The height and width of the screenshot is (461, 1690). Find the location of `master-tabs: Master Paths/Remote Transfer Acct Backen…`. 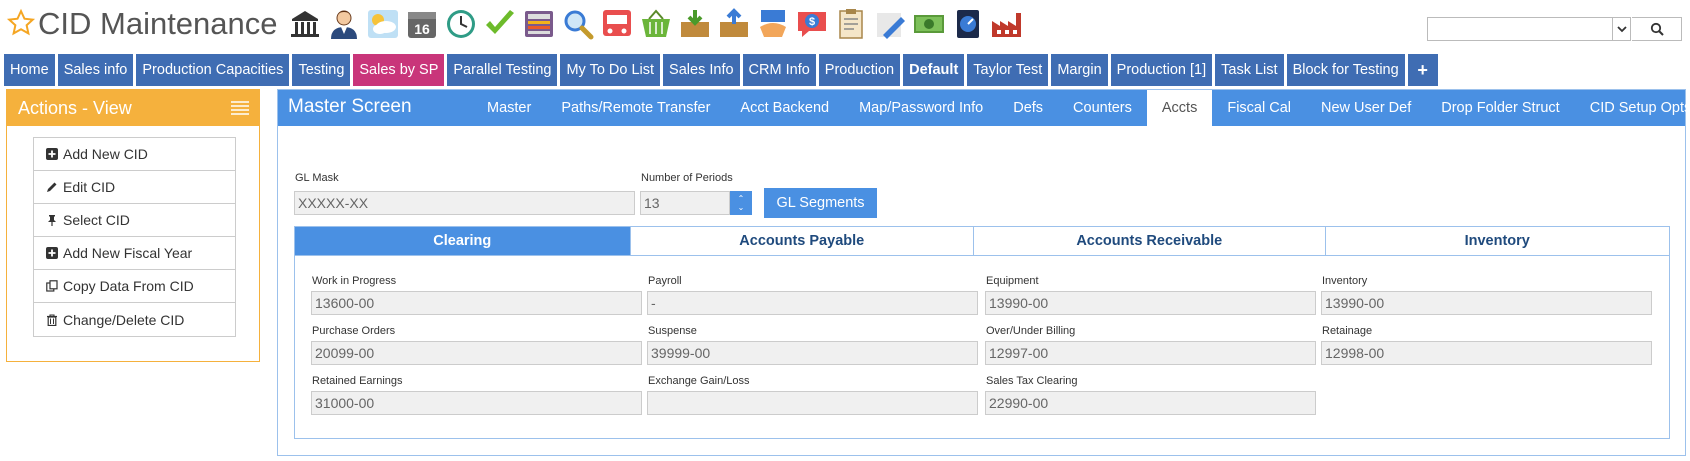

master-tabs: Master Paths/Remote Transfer Acct Backen… is located at coordinates (1081, 108).